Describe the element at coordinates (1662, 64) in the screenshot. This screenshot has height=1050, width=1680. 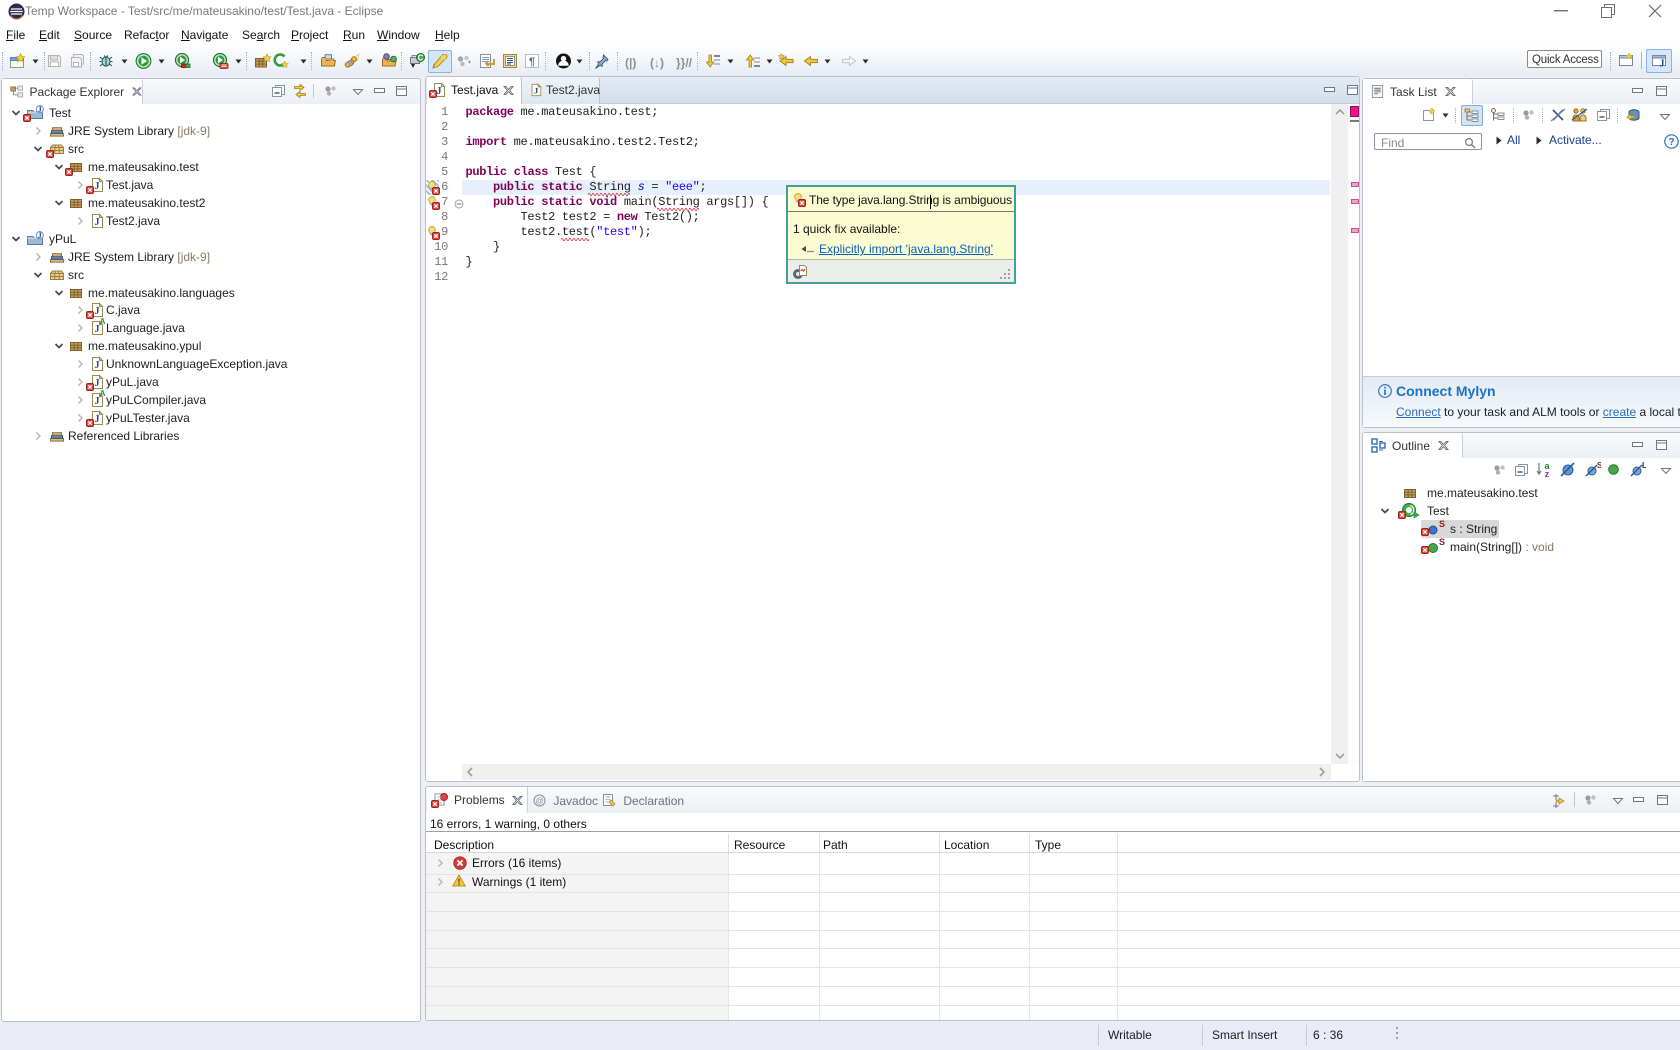
I see `svg-text: J` at that location.